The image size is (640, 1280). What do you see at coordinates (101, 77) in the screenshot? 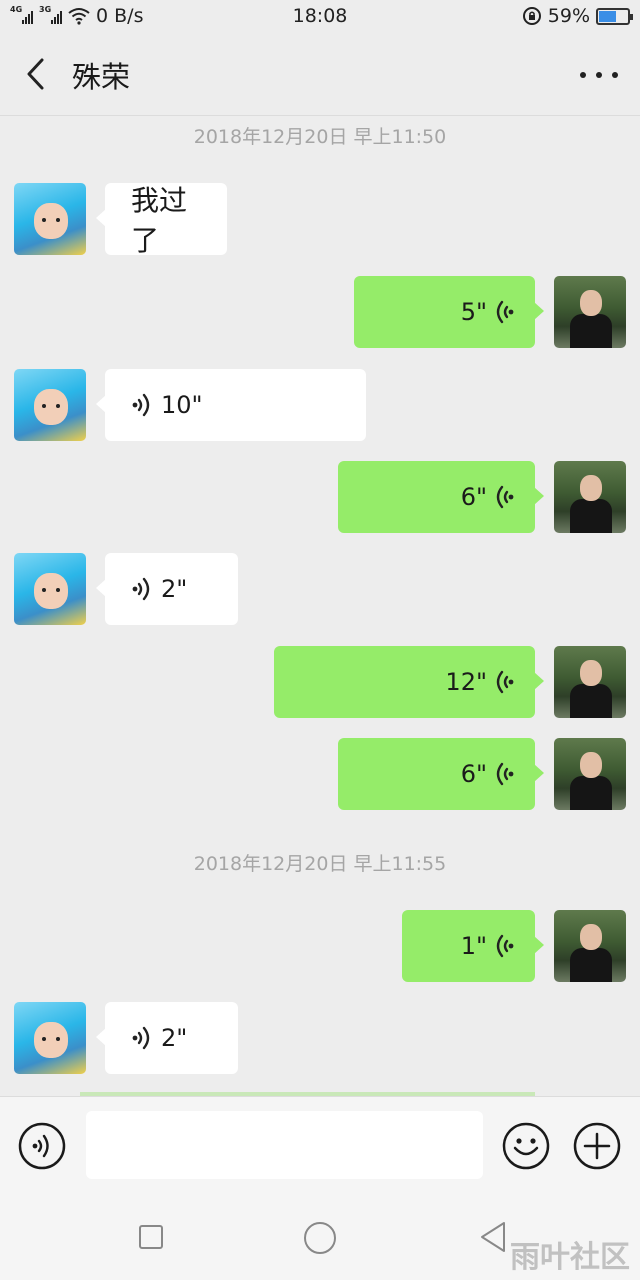
I see `chat-title: 殊荣` at bounding box center [101, 77].